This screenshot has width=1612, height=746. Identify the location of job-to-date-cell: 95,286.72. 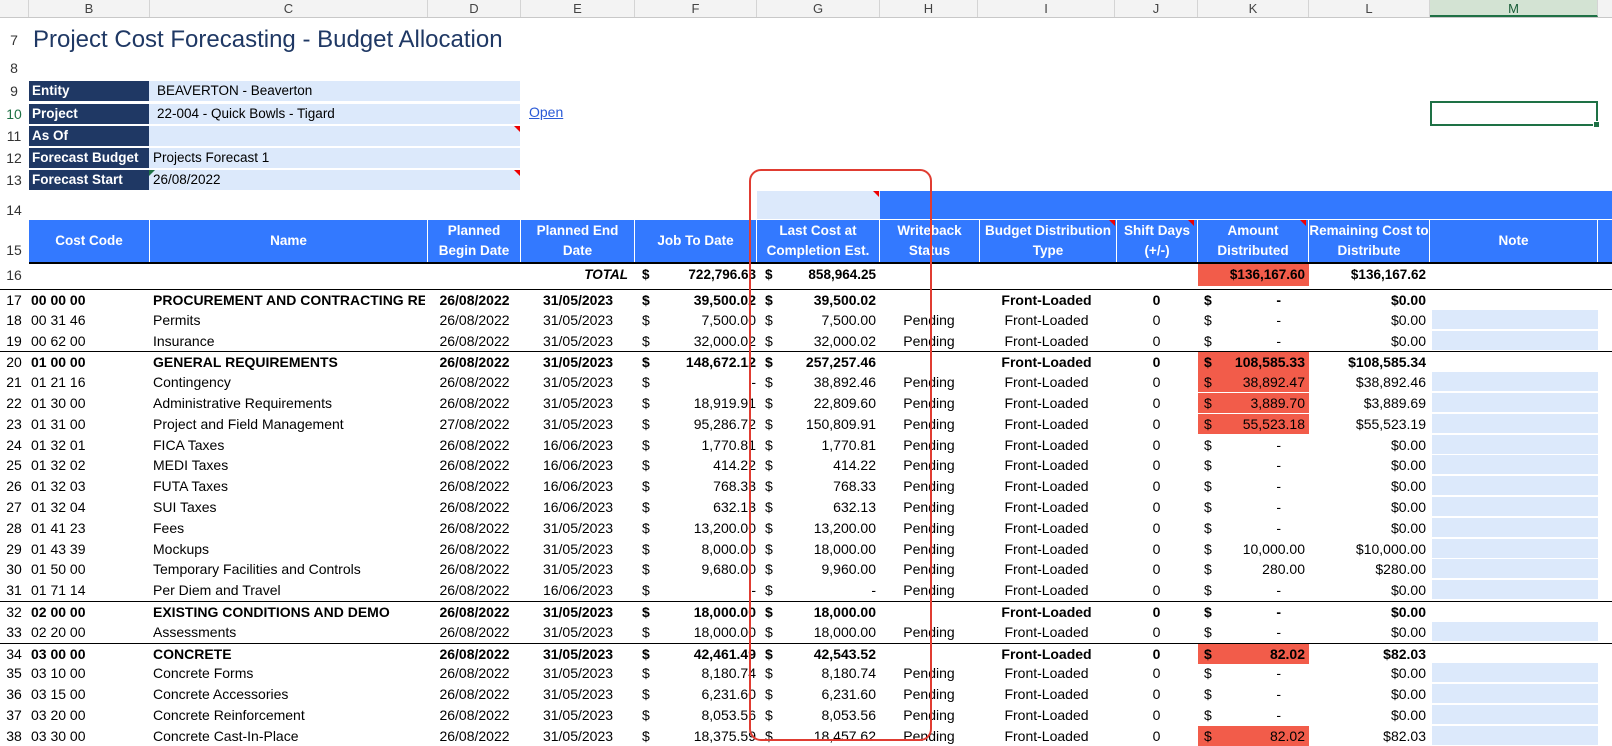
(708, 424).